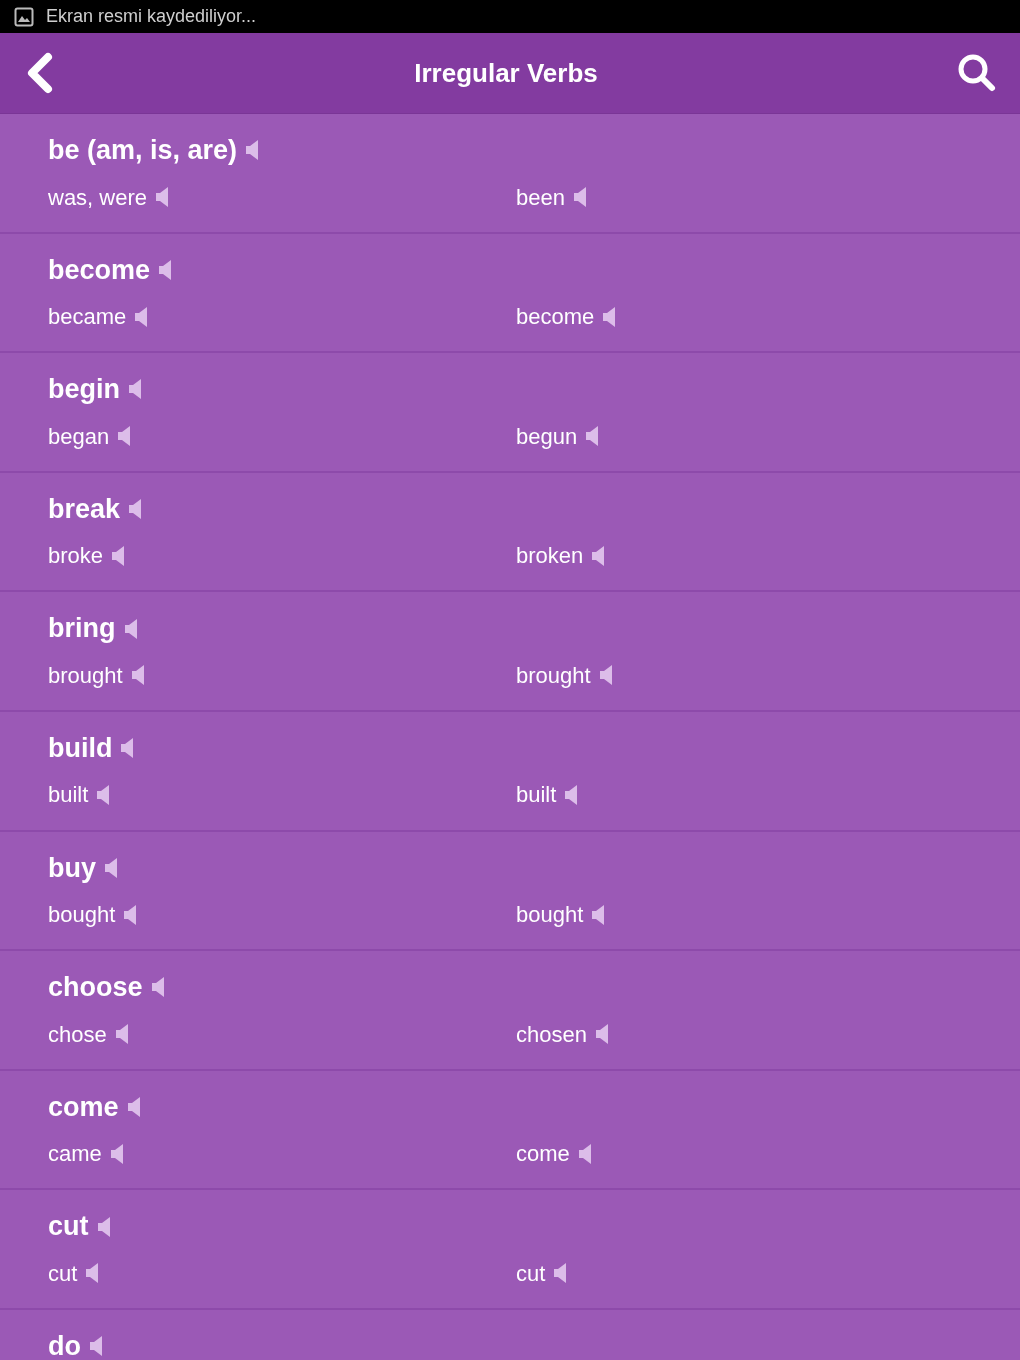 Image resolution: width=1020 pixels, height=1360 pixels. Describe the element at coordinates (82, 915) in the screenshot. I see `past-form: bought` at that location.